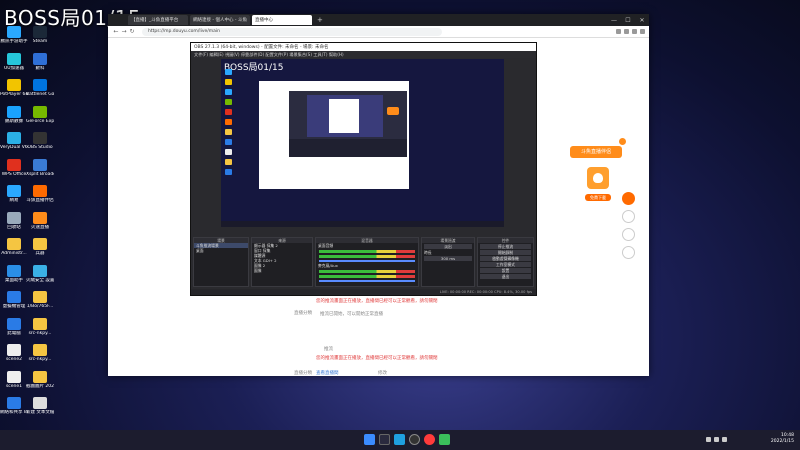  What do you see at coordinates (628, 234) in the screenshot?
I see `share-icon` at bounding box center [628, 234].